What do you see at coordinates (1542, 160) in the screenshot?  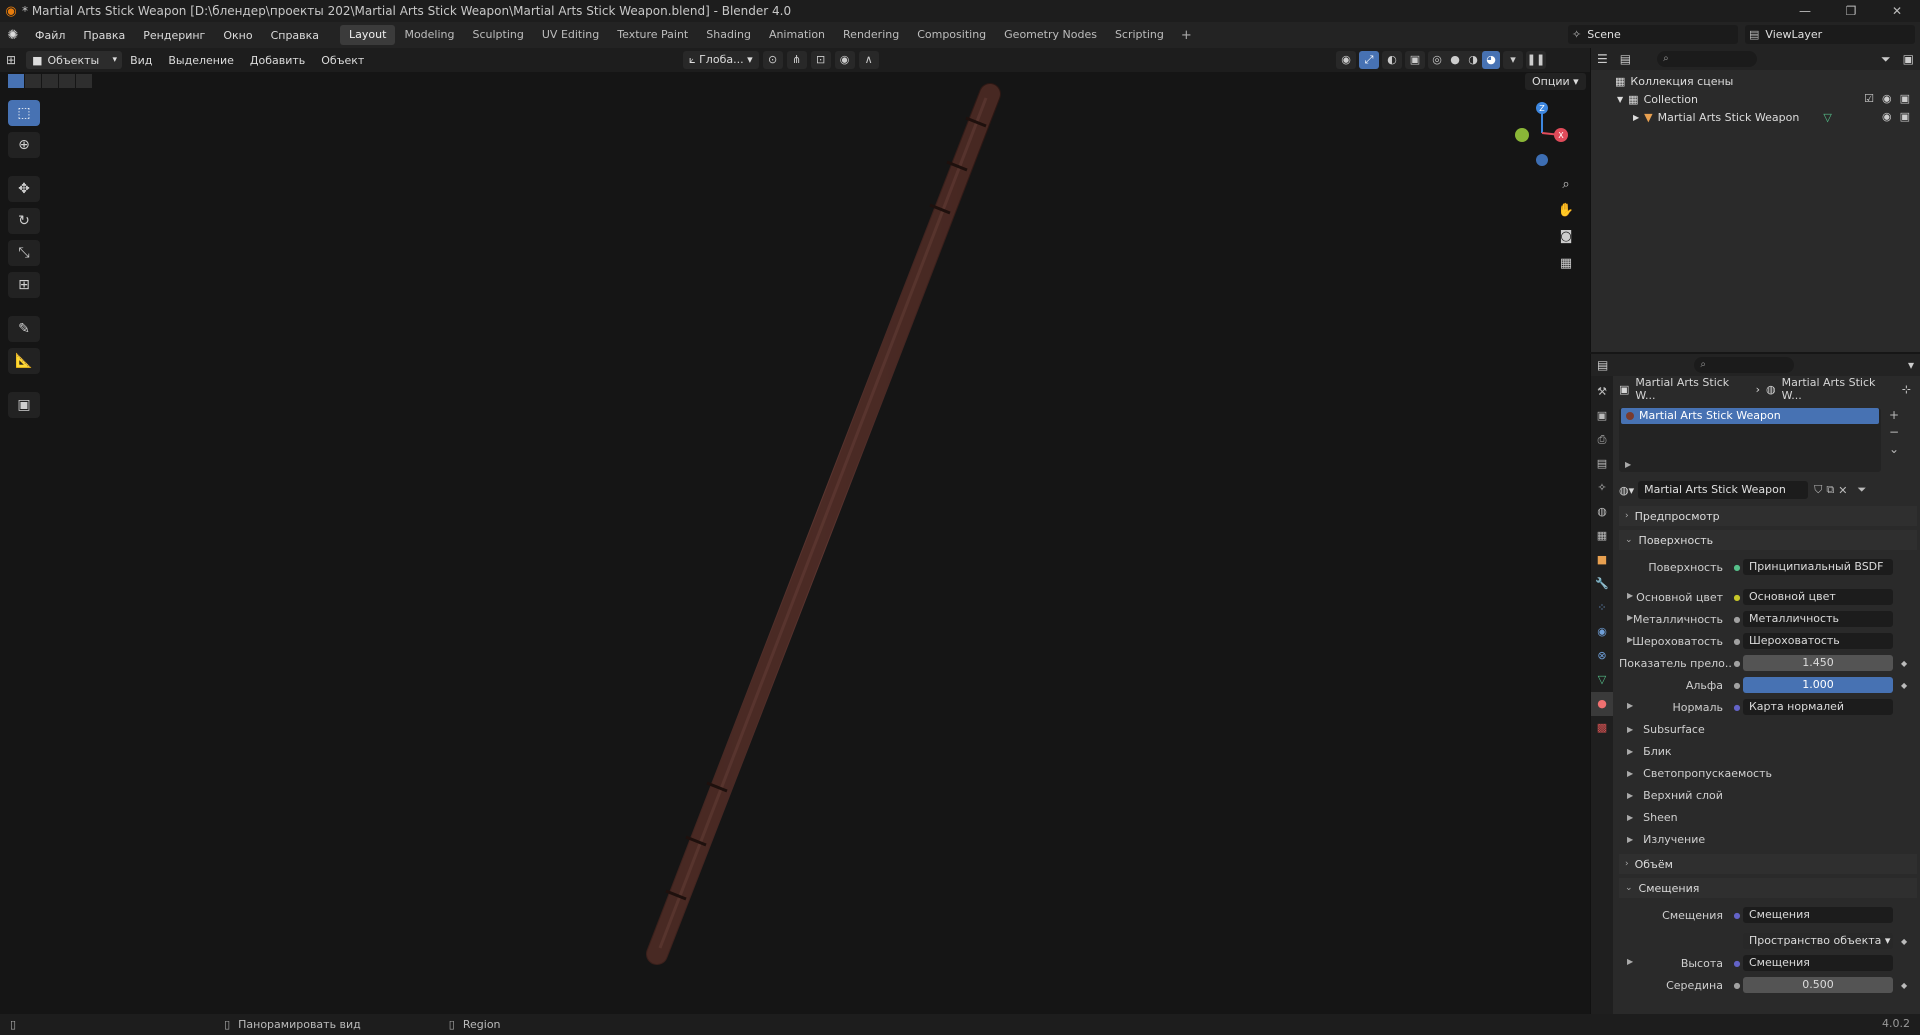 I see `neg-z-axis-icon` at bounding box center [1542, 160].